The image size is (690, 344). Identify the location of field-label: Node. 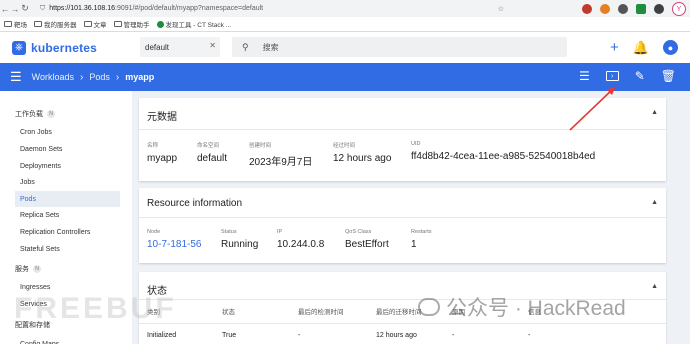
(154, 232).